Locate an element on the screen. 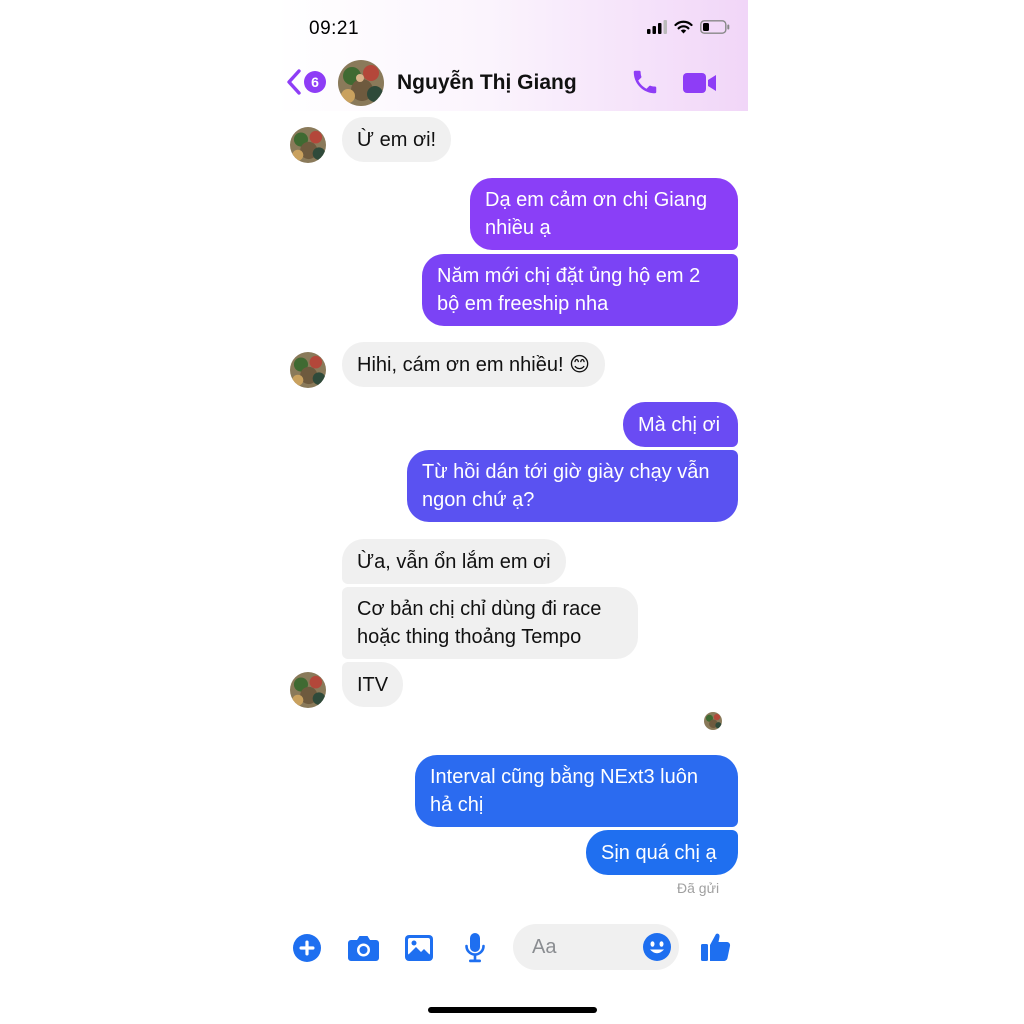 The width and height of the screenshot is (1024, 1024). back-chevron-icon is located at coordinates (294, 82).